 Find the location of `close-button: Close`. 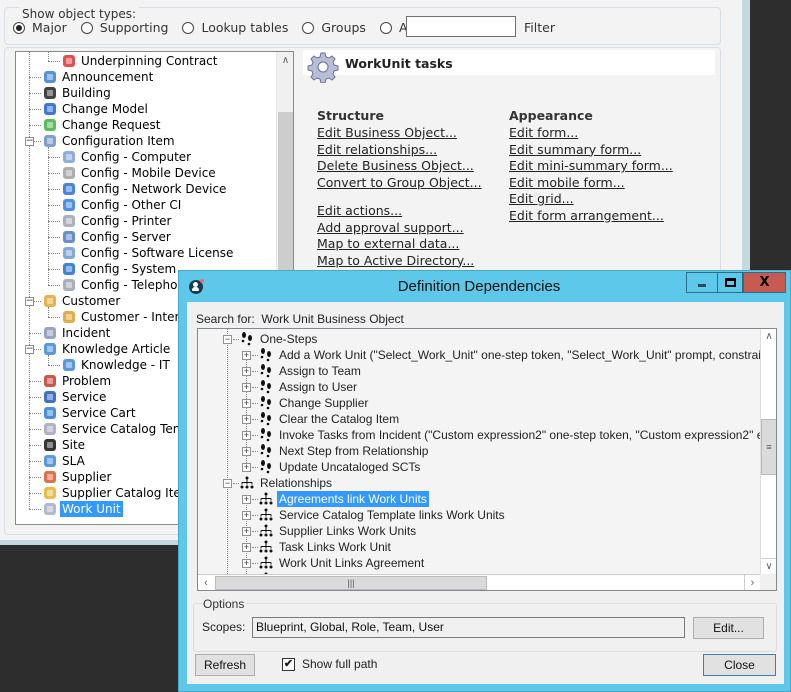

close-button: Close is located at coordinates (739, 665).